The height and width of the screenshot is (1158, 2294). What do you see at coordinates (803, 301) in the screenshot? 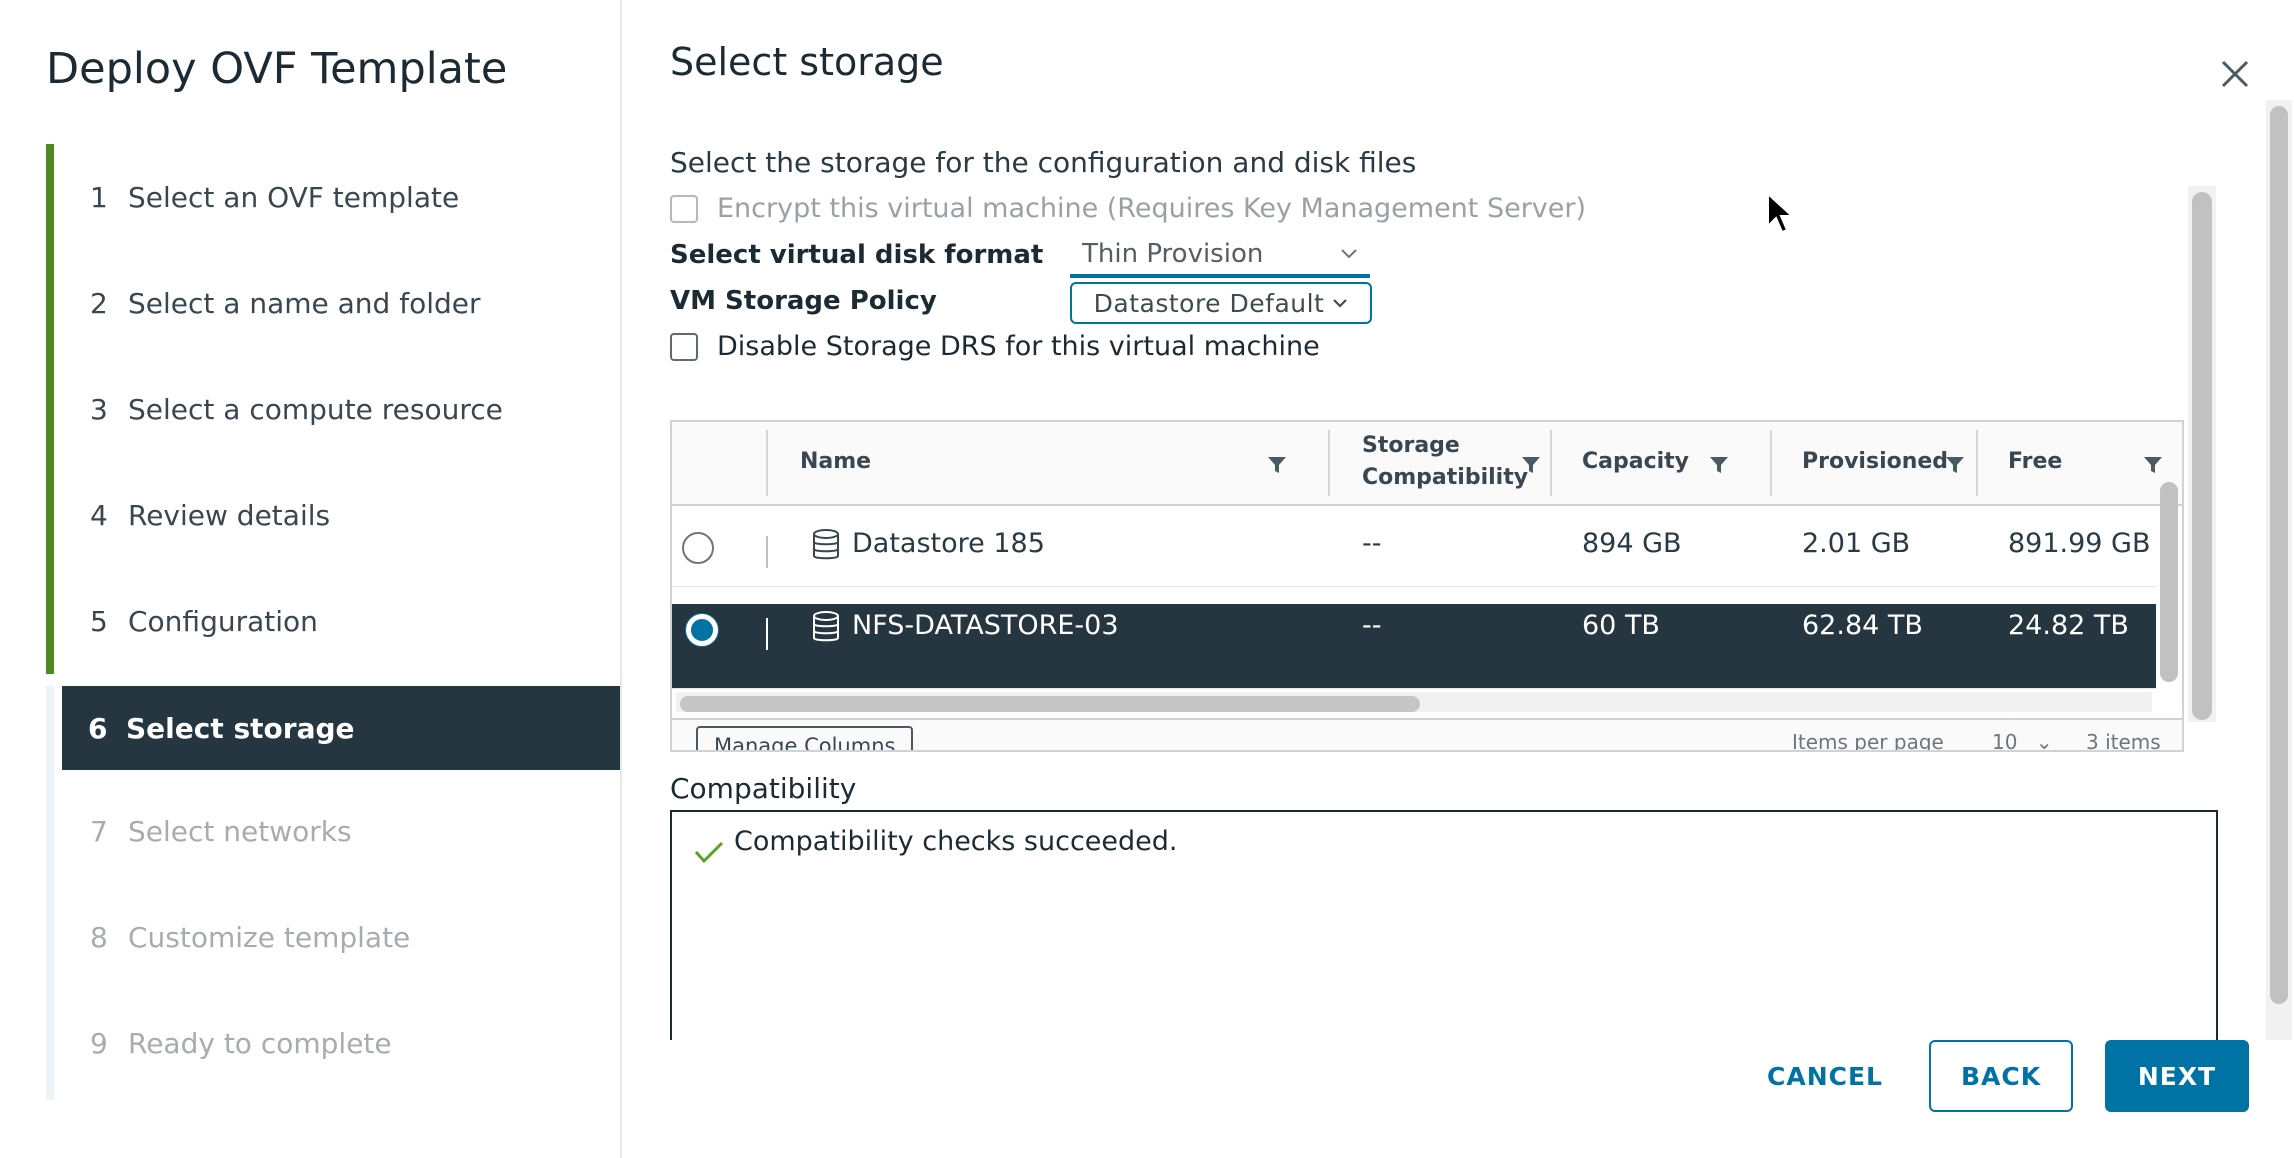
I see `storage-policy-label: VM Storage Policy` at bounding box center [803, 301].